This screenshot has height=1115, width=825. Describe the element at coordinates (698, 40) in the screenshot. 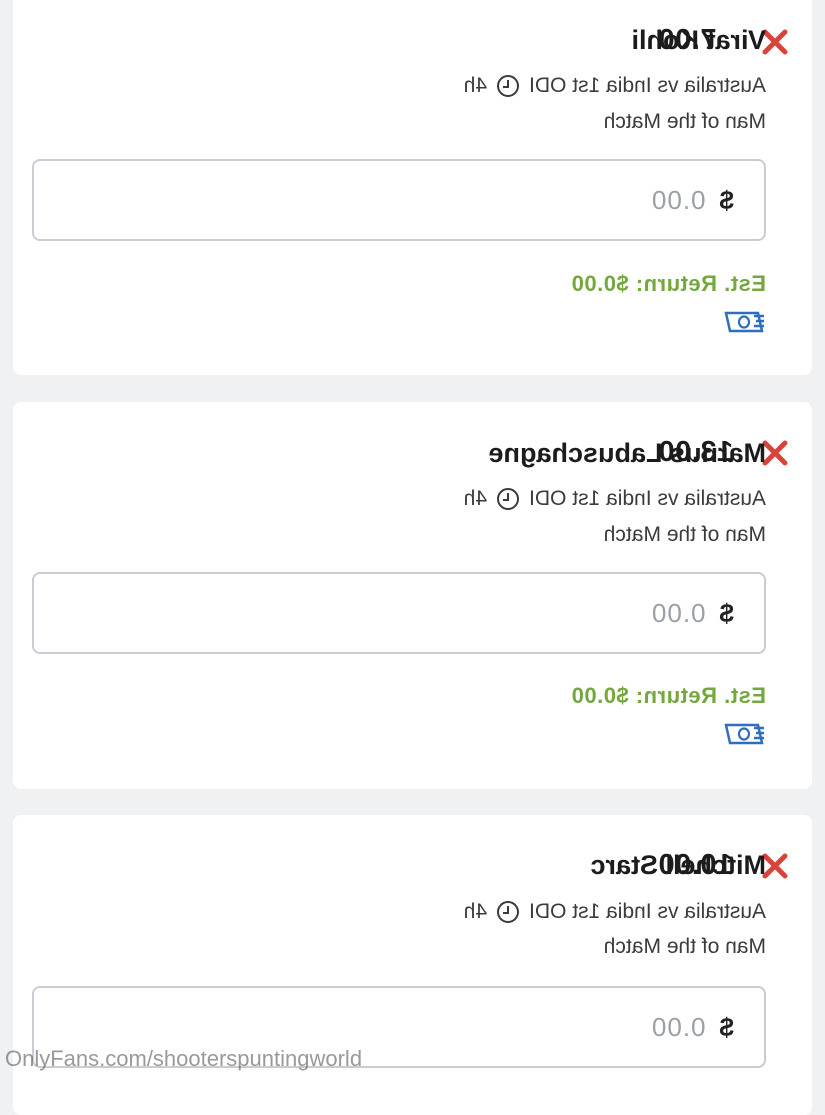

I see `selection-name: Virat Kohli` at that location.